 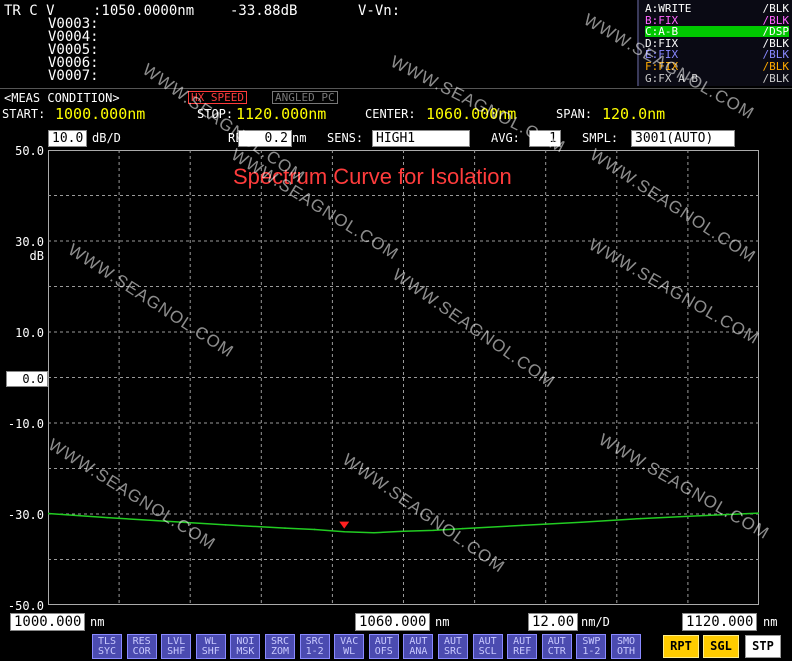 What do you see at coordinates (345, 138) in the screenshot?
I see `sens-label: SENS:` at bounding box center [345, 138].